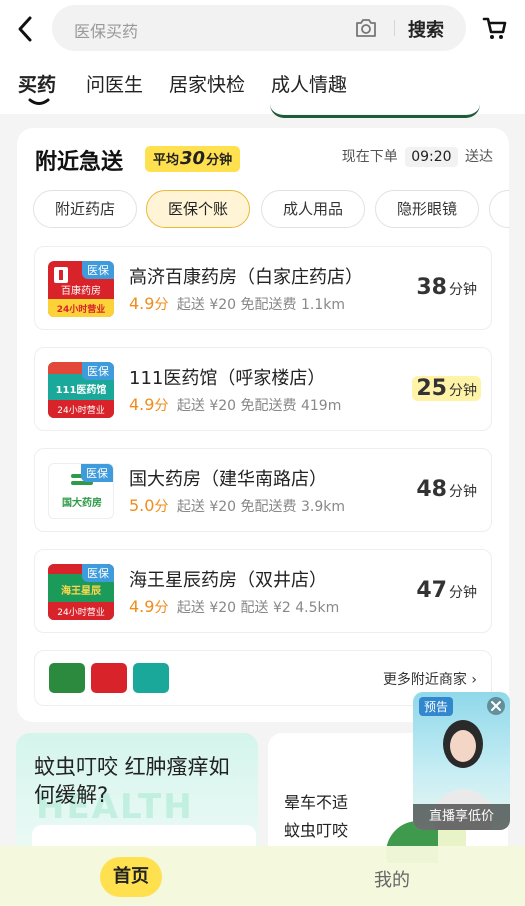 Image resolution: width=525 pixels, height=906 pixels. What do you see at coordinates (427, 209) in the screenshot?
I see `chip-contact-lens: 隐形眼镜` at bounding box center [427, 209].